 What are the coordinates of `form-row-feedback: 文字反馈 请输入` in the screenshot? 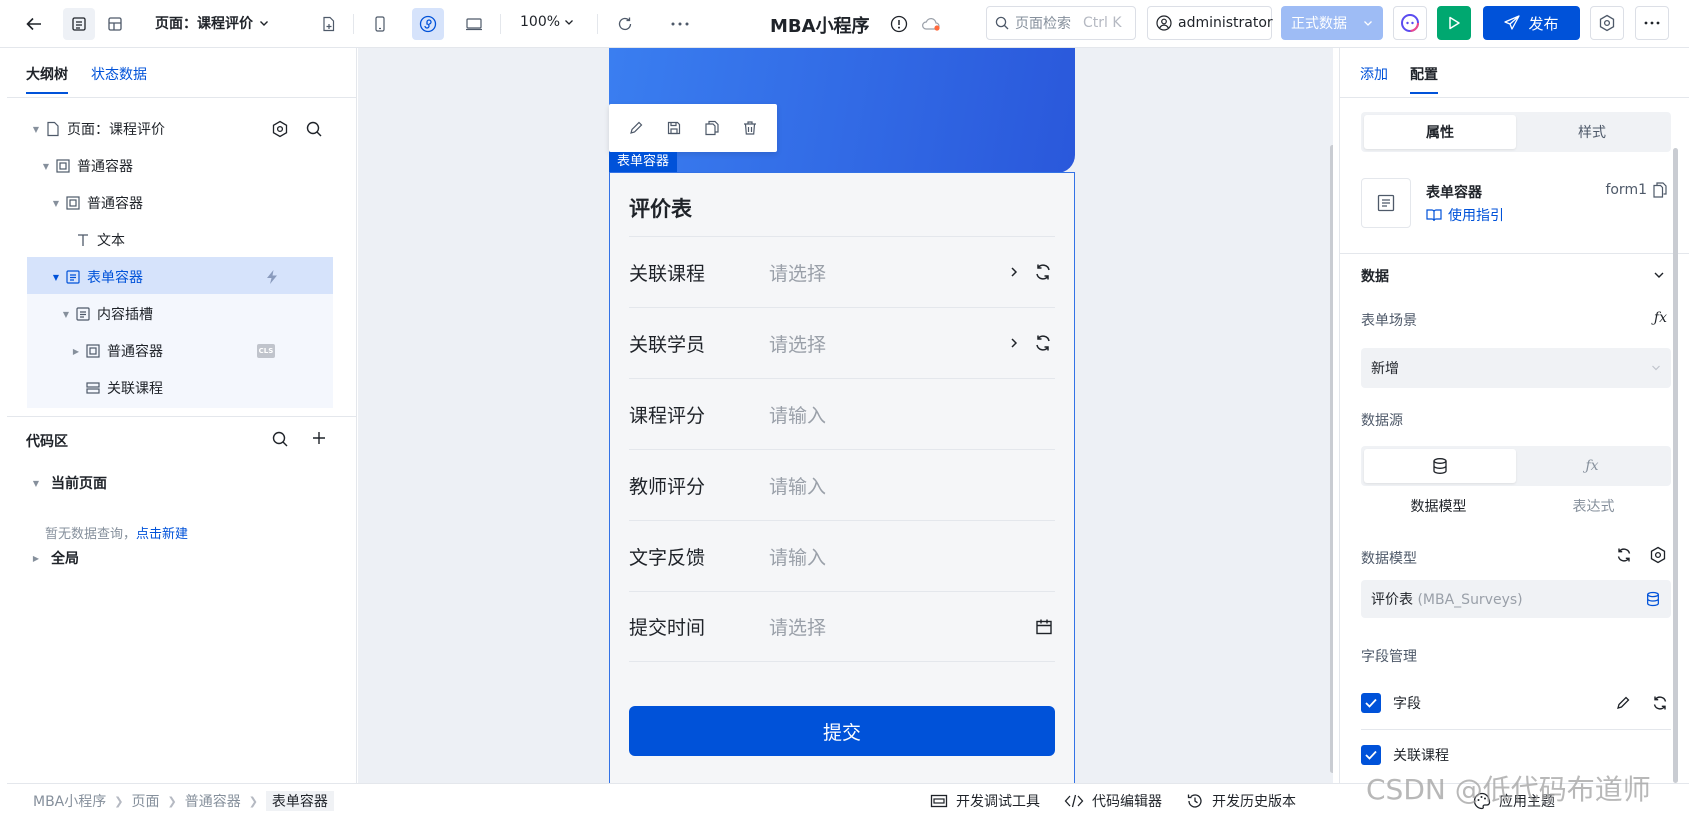 It's located at (842, 555).